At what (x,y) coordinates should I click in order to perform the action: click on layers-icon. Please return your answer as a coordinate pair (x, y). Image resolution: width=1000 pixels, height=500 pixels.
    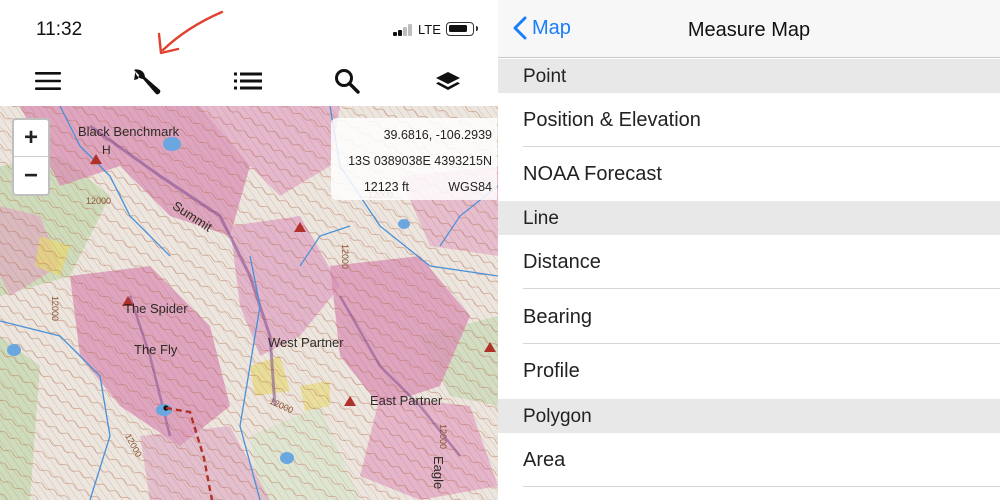
    Looking at the image, I should click on (448, 81).